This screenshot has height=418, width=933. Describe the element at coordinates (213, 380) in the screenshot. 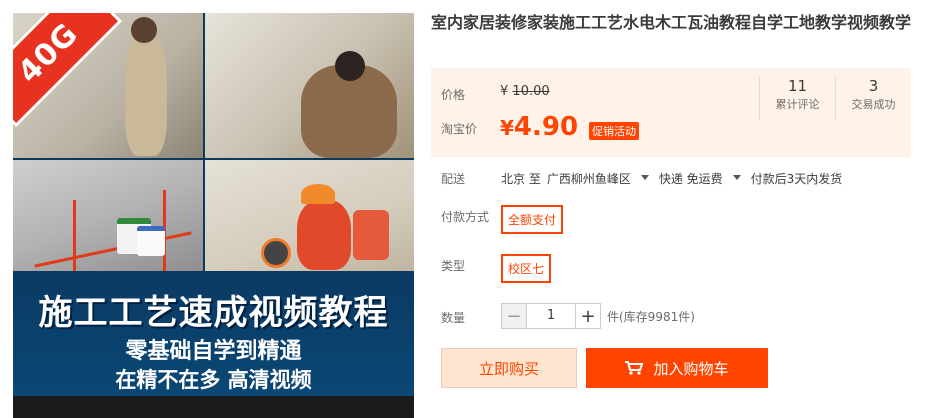

I see `banner-tagline: 在精不在多 高清视频` at that location.